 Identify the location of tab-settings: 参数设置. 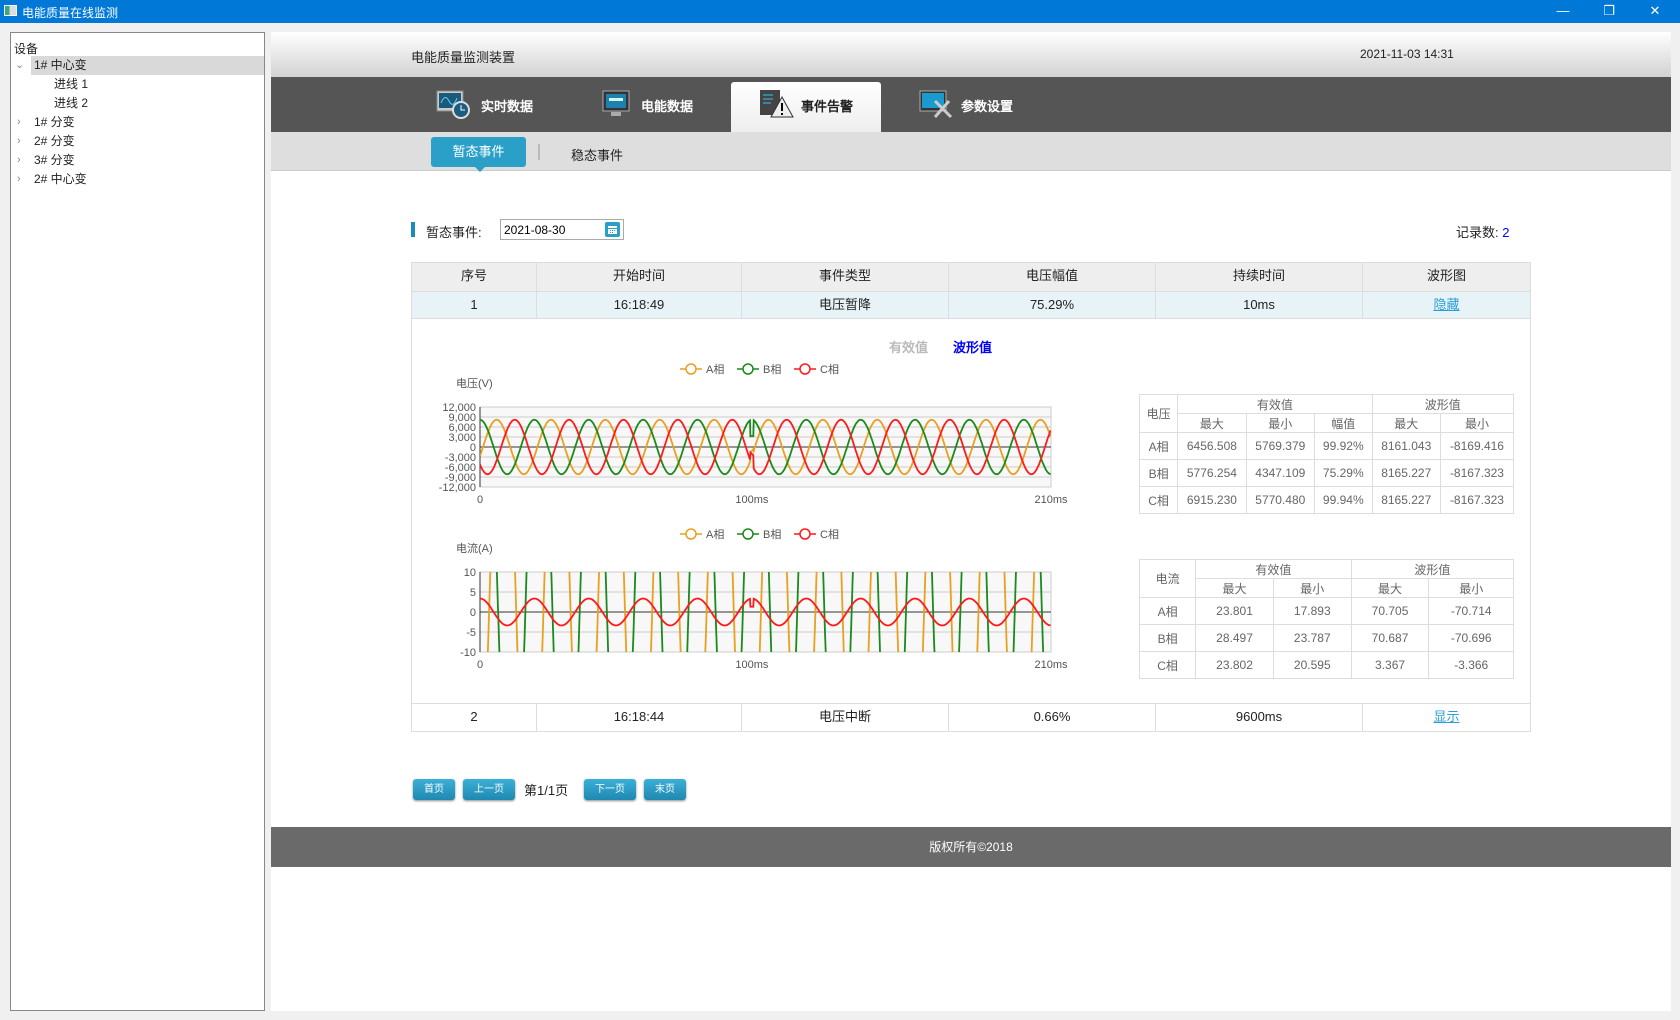
(984, 104).